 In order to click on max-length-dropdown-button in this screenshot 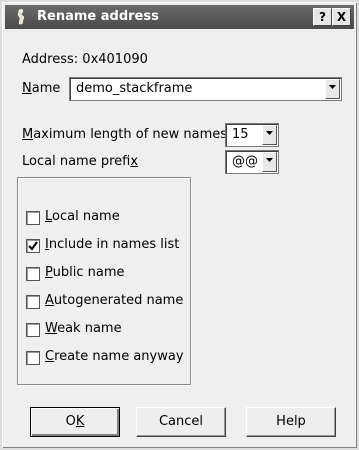, I will do `click(269, 135)`.